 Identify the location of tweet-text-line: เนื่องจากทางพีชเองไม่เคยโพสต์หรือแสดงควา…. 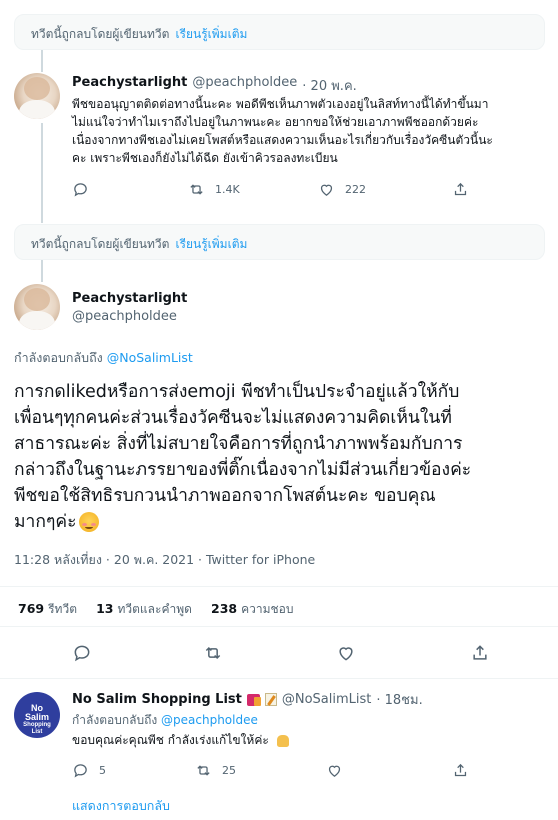
(282, 140).